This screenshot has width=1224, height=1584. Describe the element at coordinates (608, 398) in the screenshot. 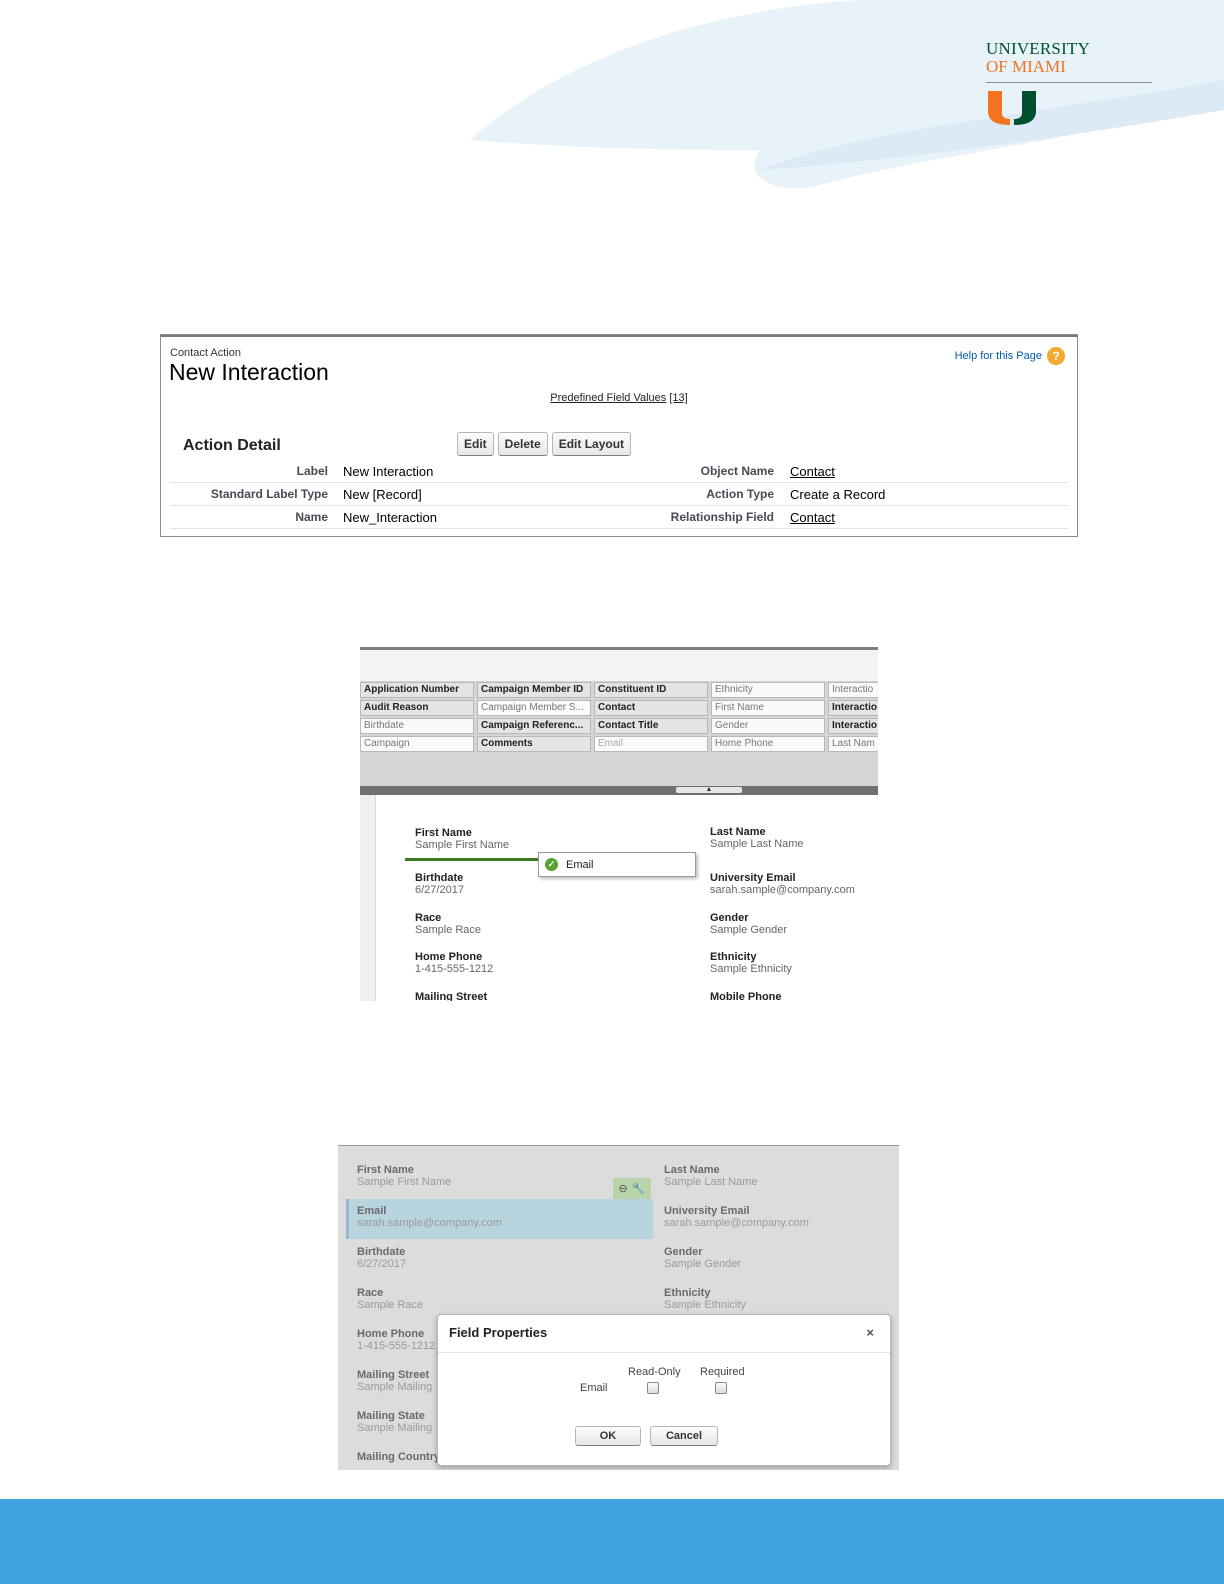

I see `predefined-link-label: Predefined Field Values` at that location.